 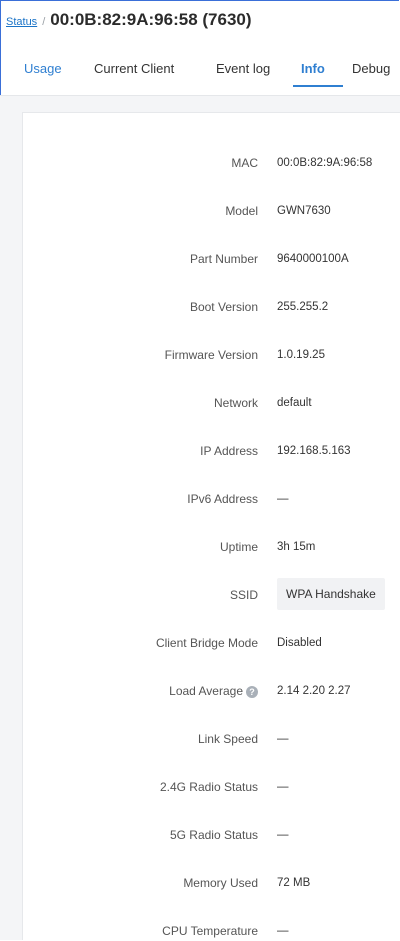 What do you see at coordinates (296, 547) in the screenshot?
I see `uptime-value: 3h 15m` at bounding box center [296, 547].